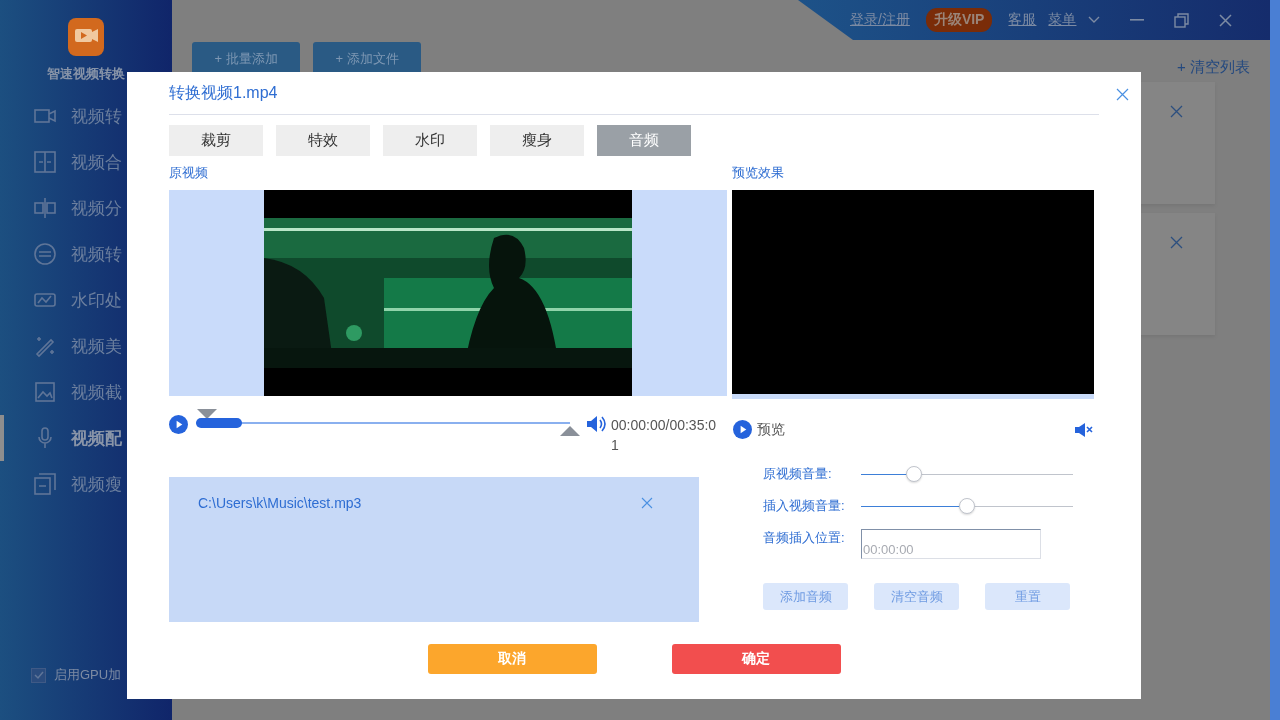 This screenshot has width=1280, height=720. I want to click on minimize-icon, so click(1137, 20).